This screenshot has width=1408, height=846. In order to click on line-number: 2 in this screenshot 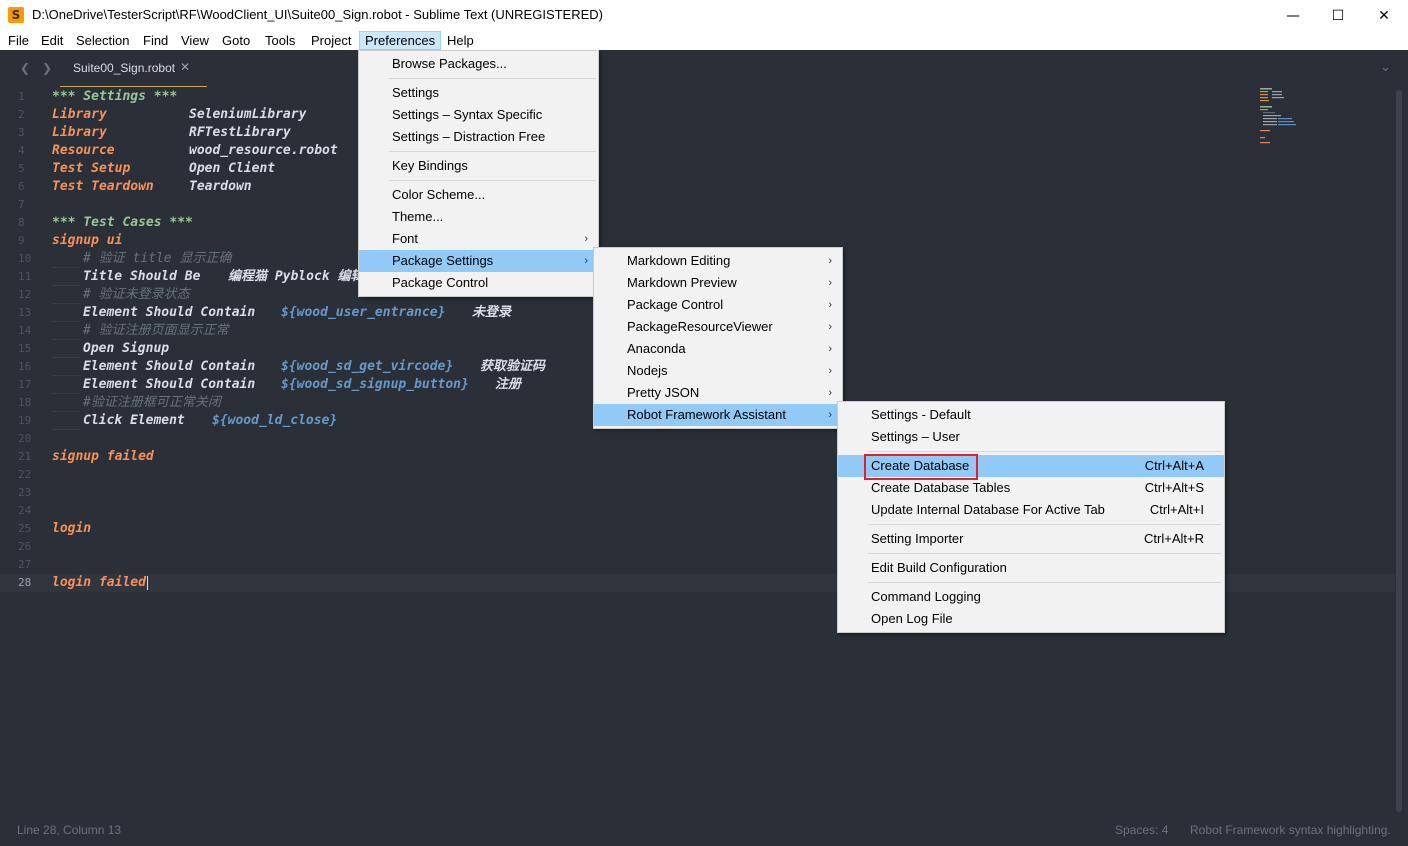, I will do `click(21, 114)`.